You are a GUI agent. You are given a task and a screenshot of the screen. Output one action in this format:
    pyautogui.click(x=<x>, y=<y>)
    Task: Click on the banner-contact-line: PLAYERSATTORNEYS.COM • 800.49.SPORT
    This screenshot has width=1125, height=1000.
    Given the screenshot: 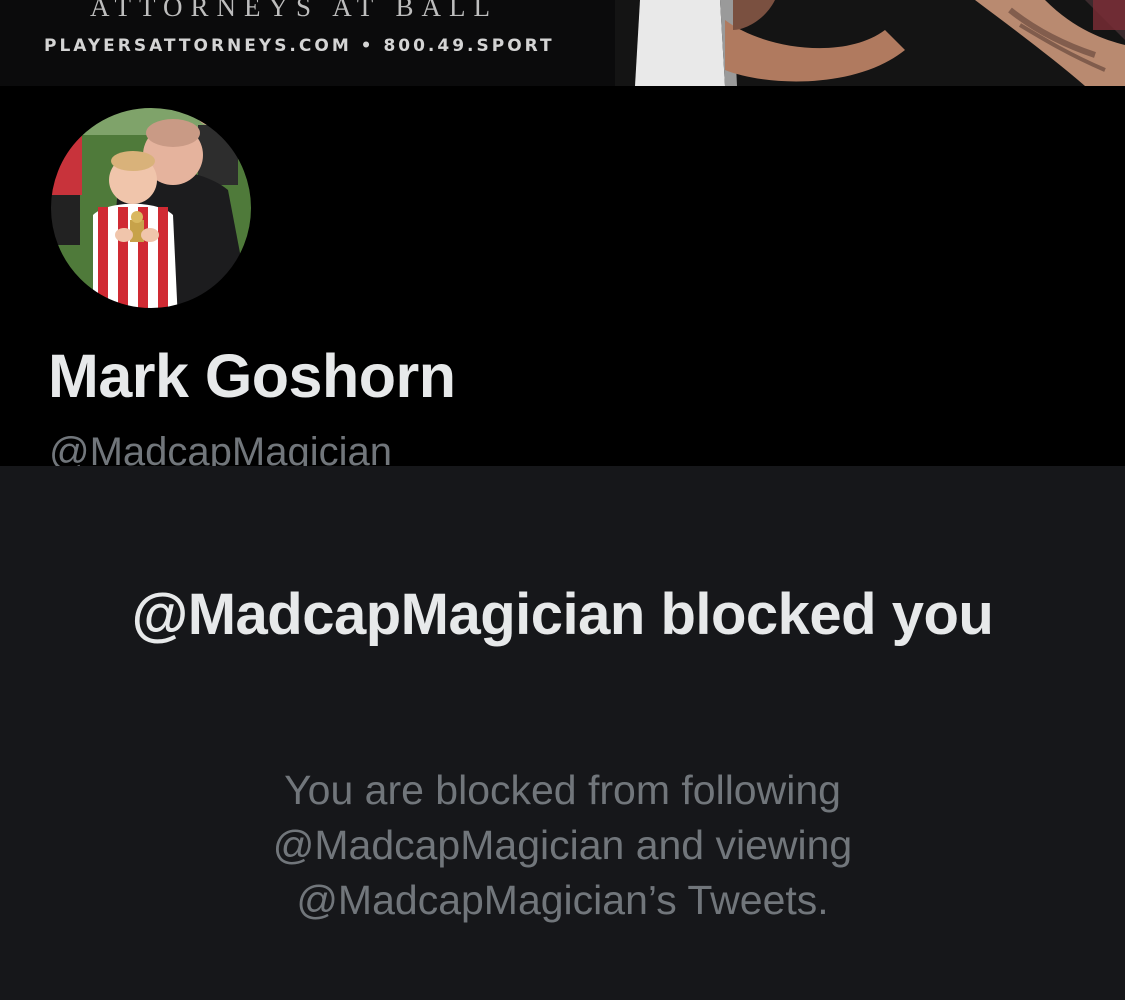 What is the action you would take?
    pyautogui.click(x=299, y=46)
    